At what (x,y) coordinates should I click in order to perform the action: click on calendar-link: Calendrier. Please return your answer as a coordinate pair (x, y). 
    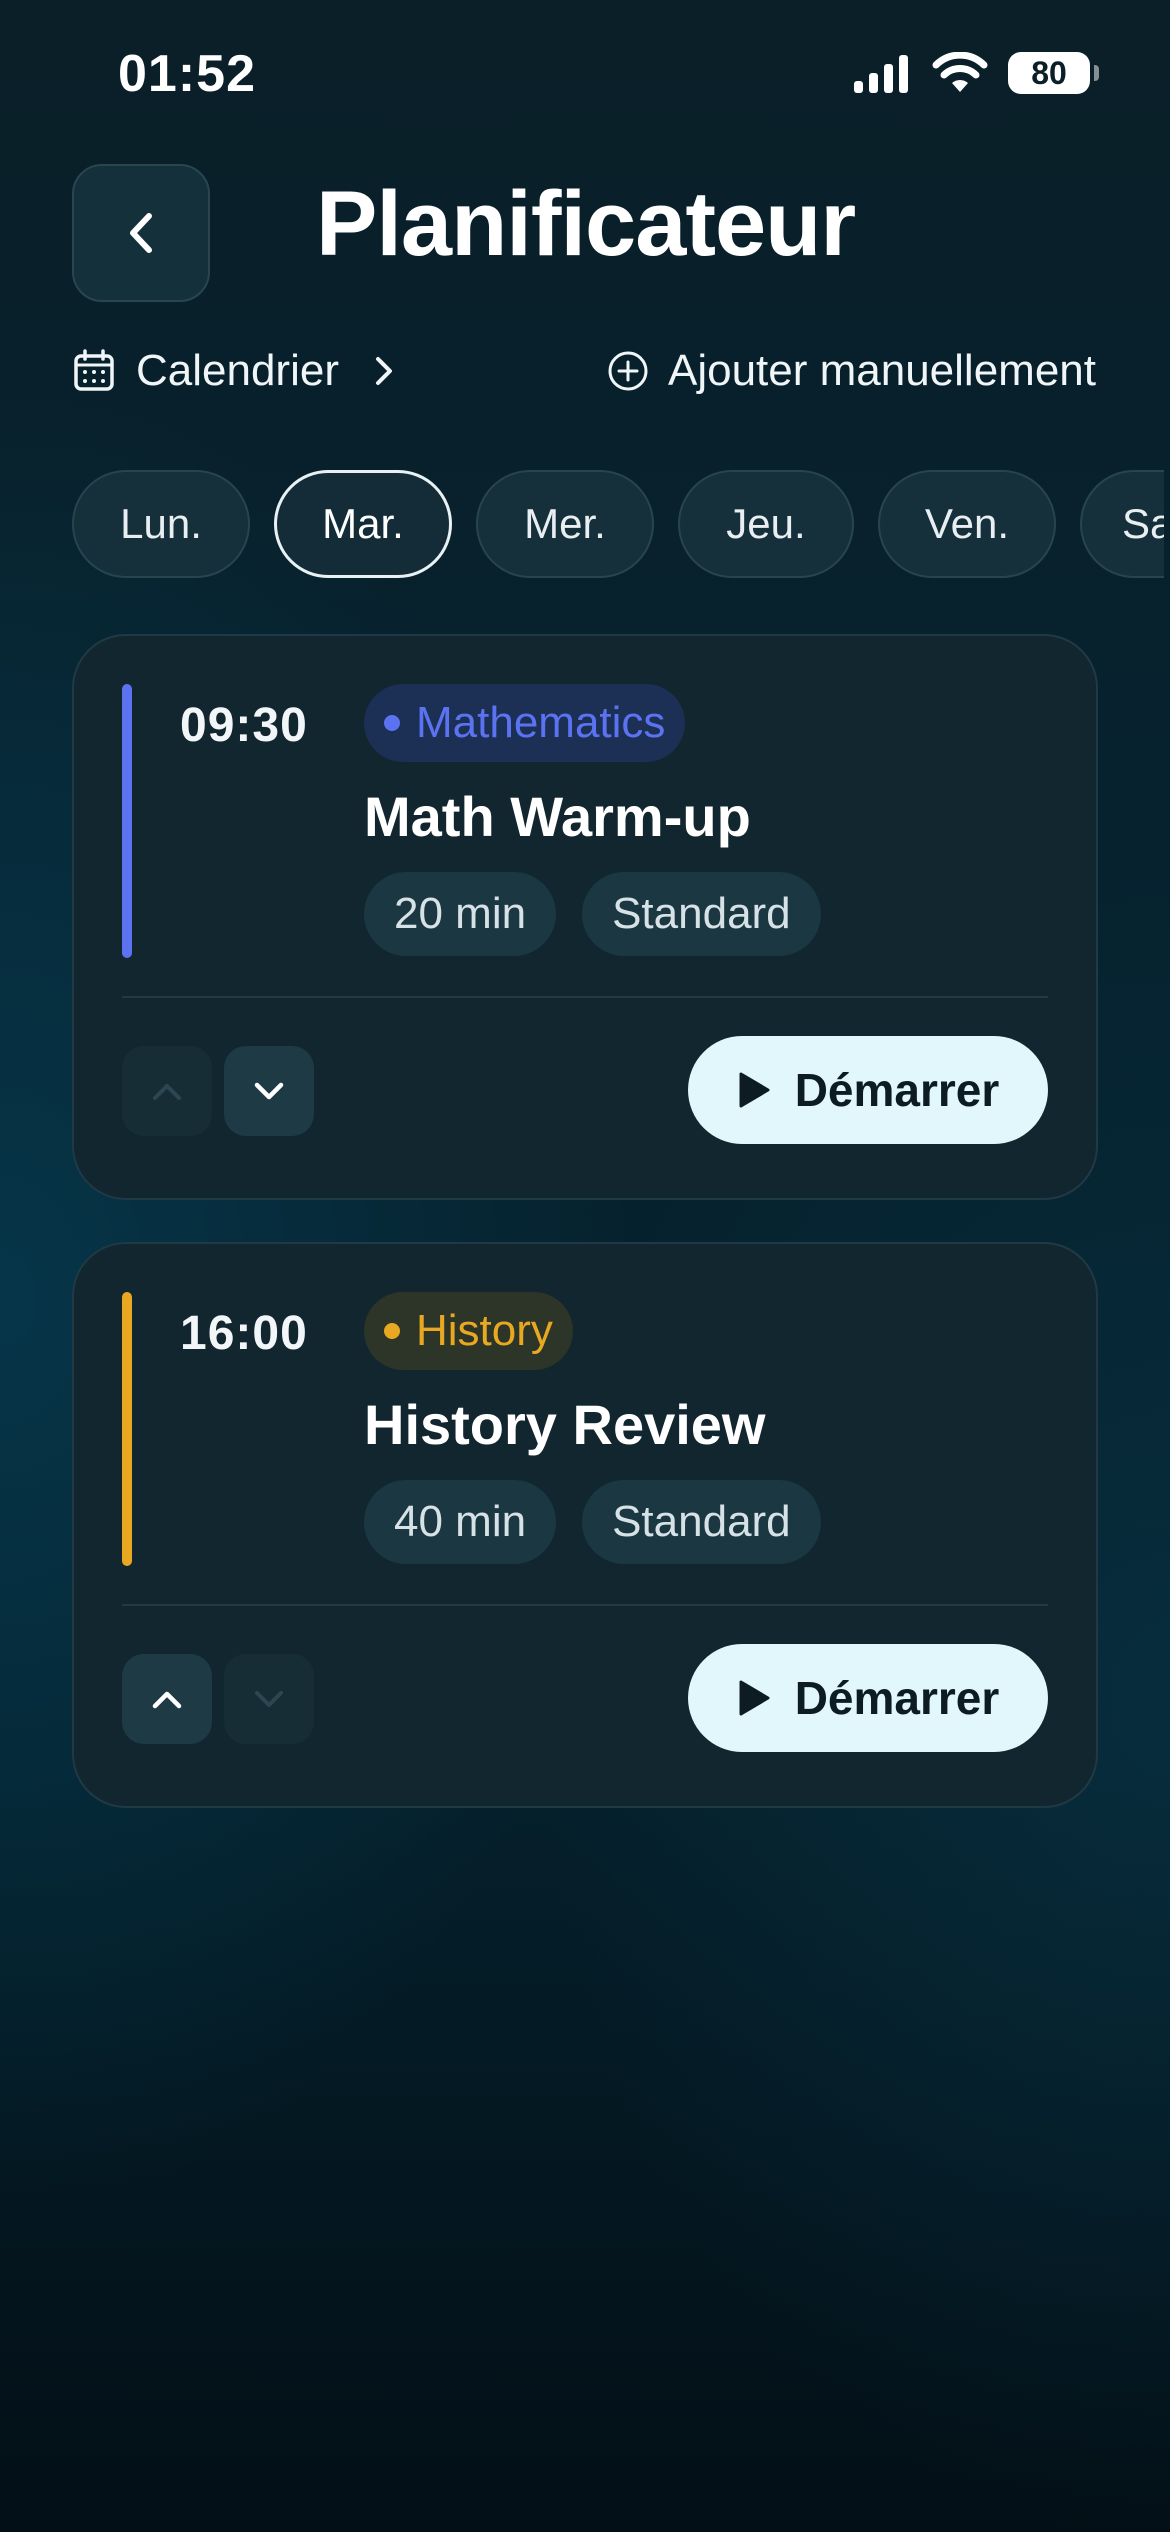
    Looking at the image, I should click on (235, 371).